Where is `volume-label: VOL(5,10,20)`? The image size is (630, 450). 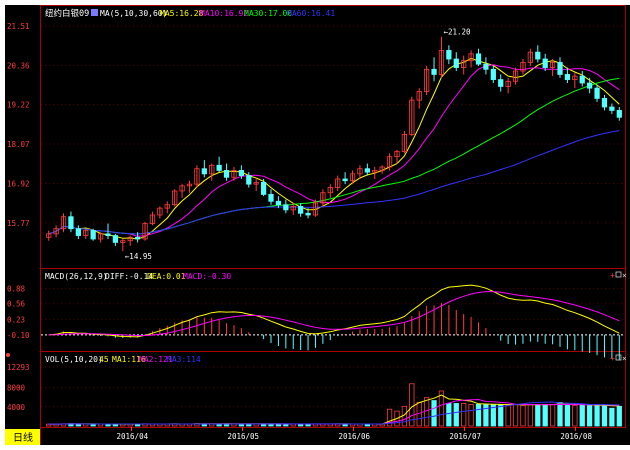
volume-label: VOL(5,10,20) is located at coordinates (74, 359).